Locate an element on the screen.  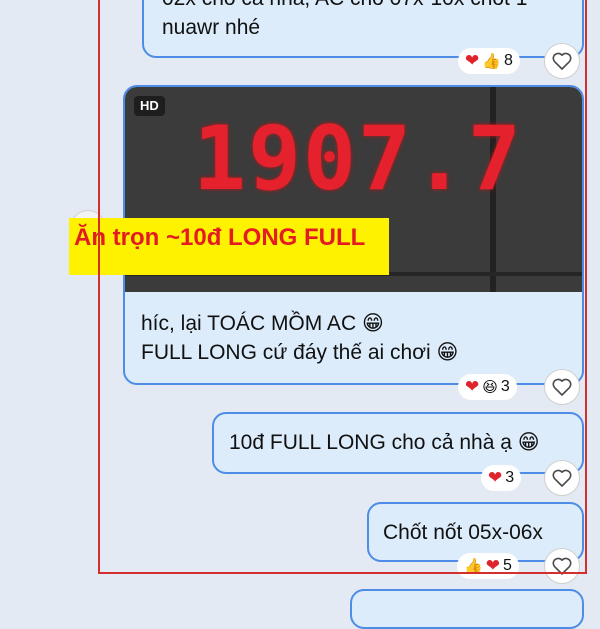
reaction-bar: ❤ 3 is located at coordinates (501, 478).